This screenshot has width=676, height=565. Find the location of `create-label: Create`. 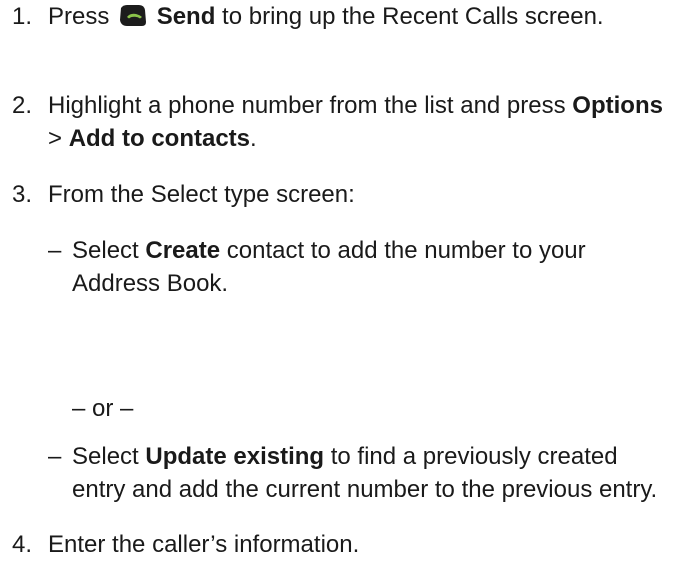

create-label: Create is located at coordinates (183, 250).